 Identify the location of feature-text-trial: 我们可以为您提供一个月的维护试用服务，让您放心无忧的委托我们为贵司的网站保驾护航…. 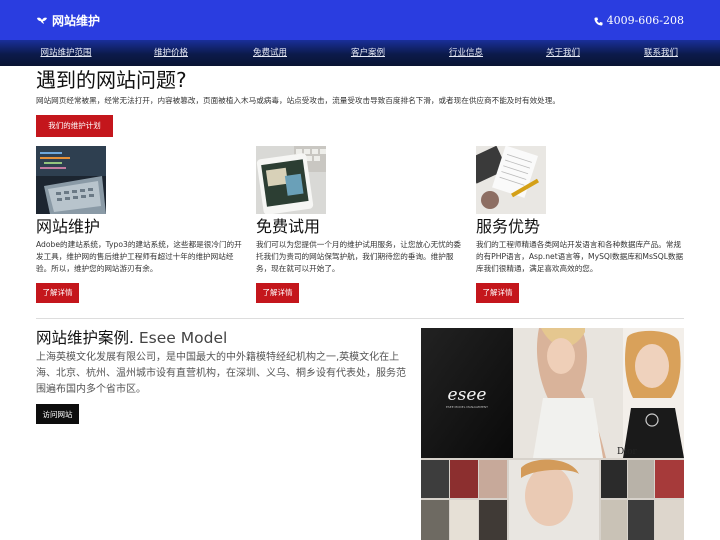
(359, 256).